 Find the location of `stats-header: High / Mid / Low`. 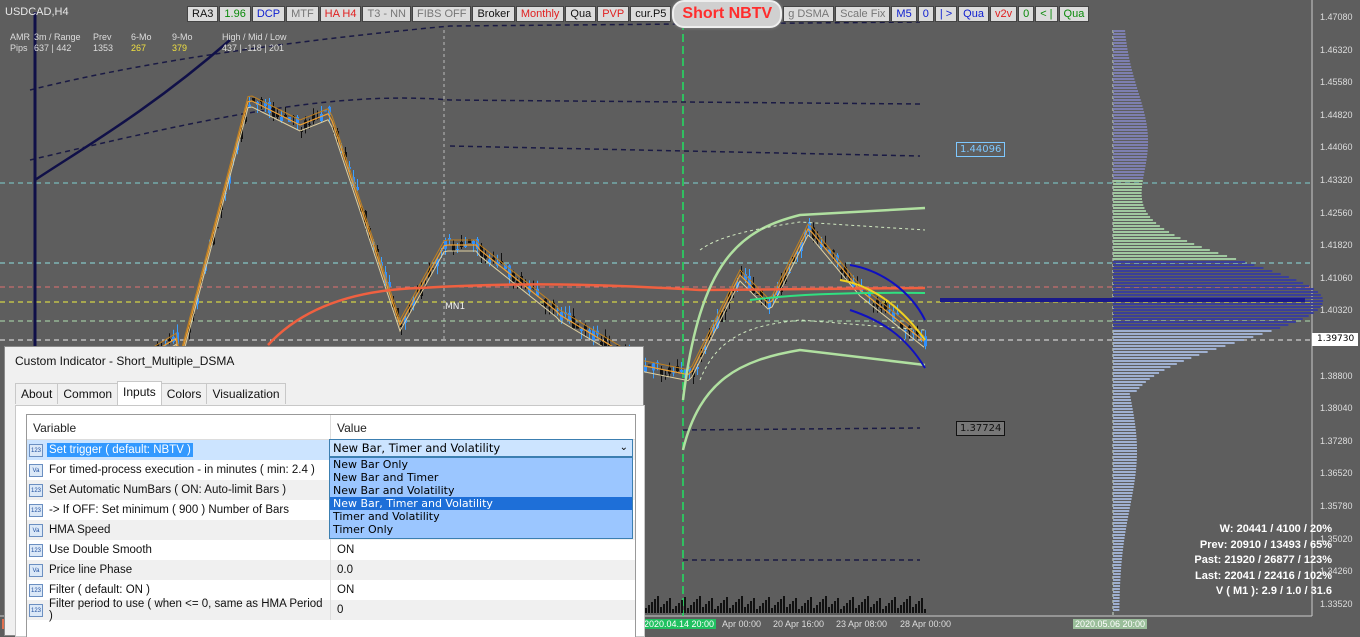

stats-header: High / Mid / Low is located at coordinates (254, 37).